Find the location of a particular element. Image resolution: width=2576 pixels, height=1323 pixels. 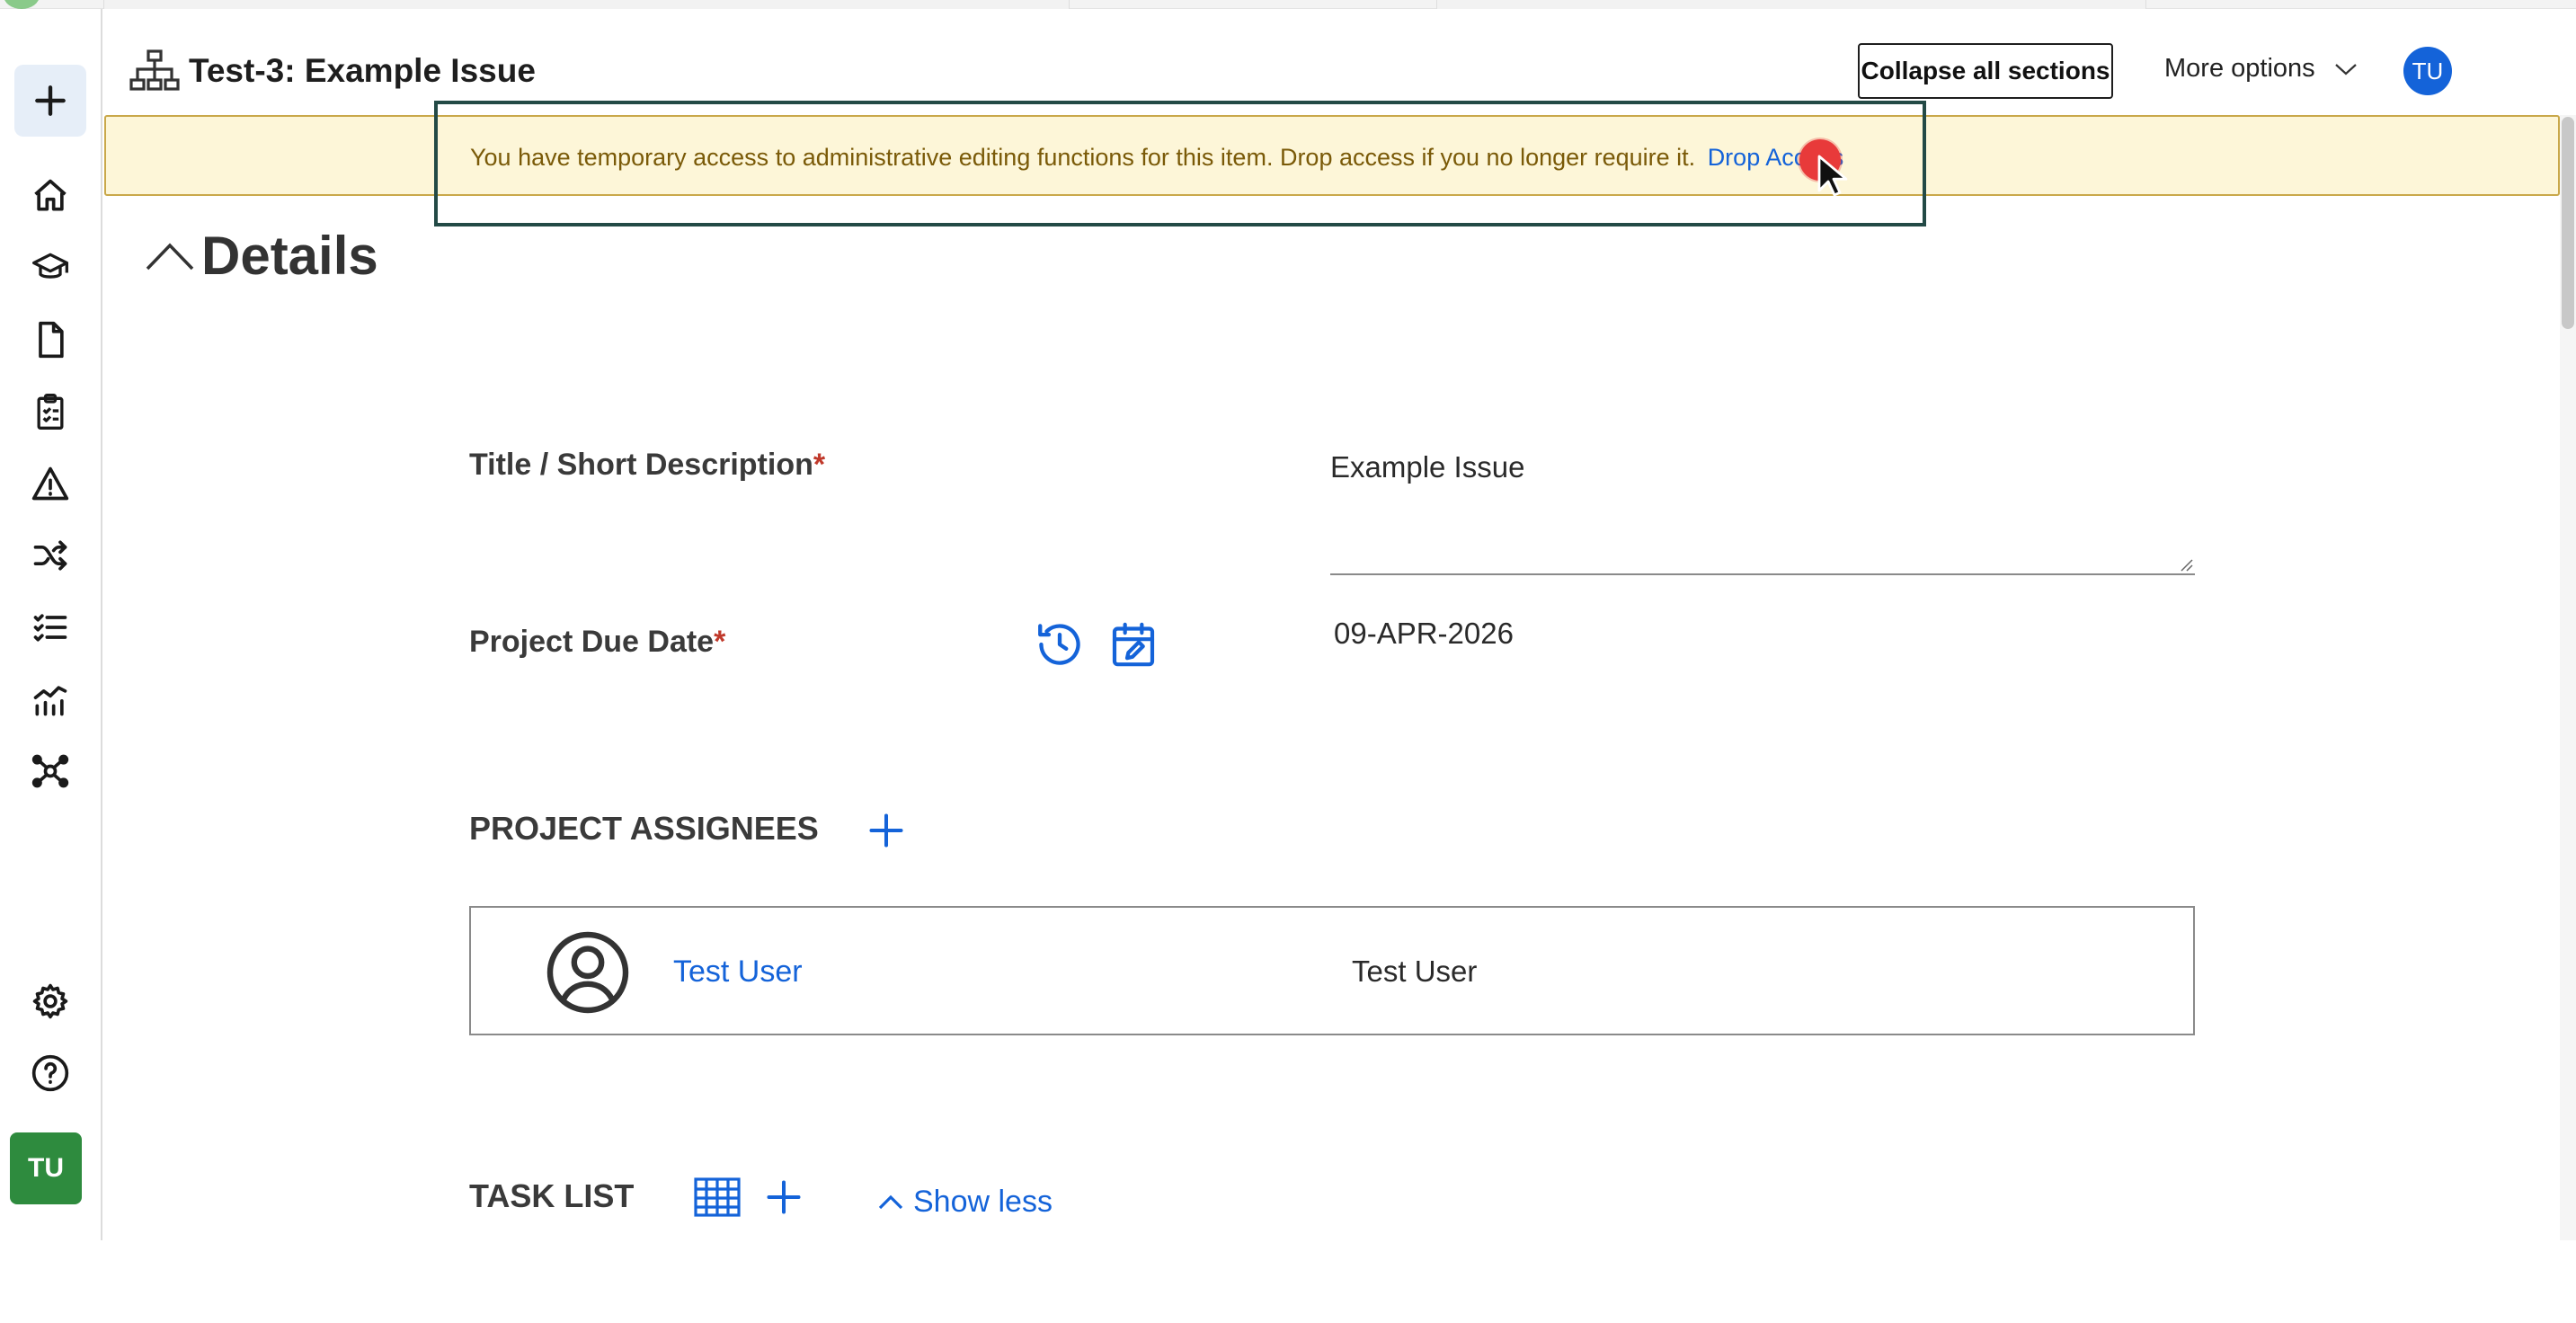

hierarchy-icon is located at coordinates (154, 70).